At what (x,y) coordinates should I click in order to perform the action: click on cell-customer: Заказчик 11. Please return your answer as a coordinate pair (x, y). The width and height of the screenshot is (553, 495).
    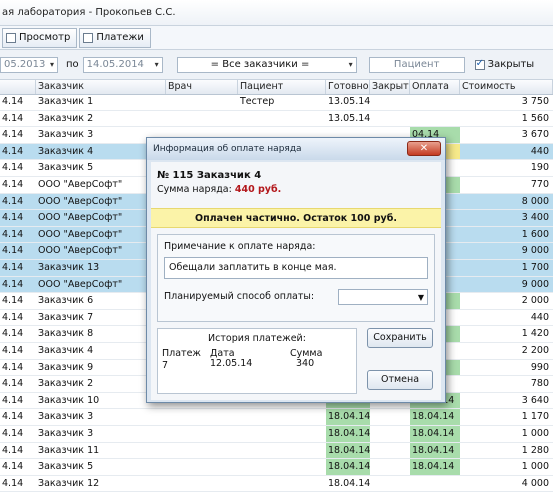
    Looking at the image, I should click on (69, 450).